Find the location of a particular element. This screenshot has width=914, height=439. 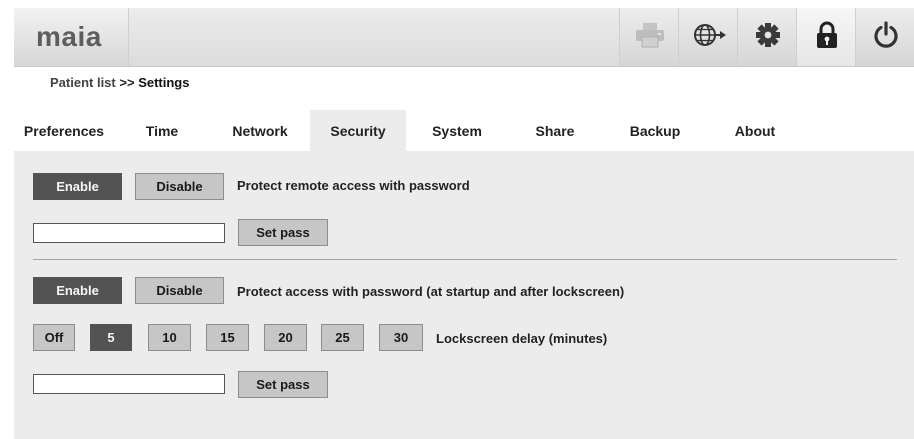

remote-password-field is located at coordinates (129, 233).